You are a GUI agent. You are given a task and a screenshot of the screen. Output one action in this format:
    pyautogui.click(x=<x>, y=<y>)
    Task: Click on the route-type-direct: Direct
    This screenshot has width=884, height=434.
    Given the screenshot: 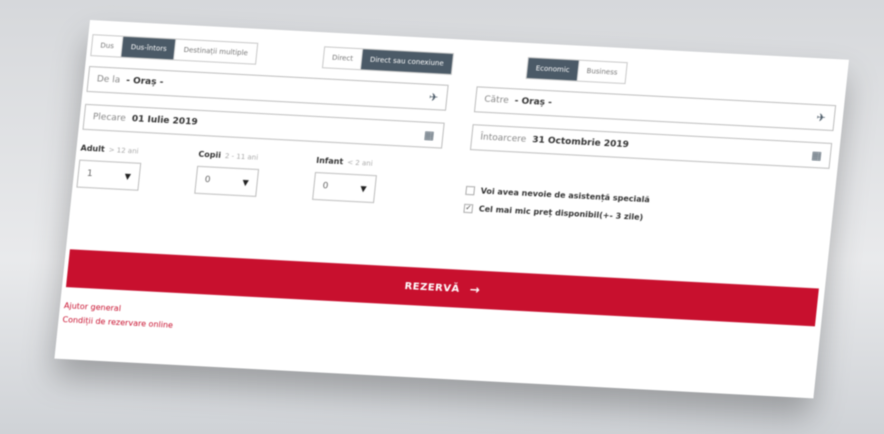 What is the action you would take?
    pyautogui.click(x=343, y=58)
    